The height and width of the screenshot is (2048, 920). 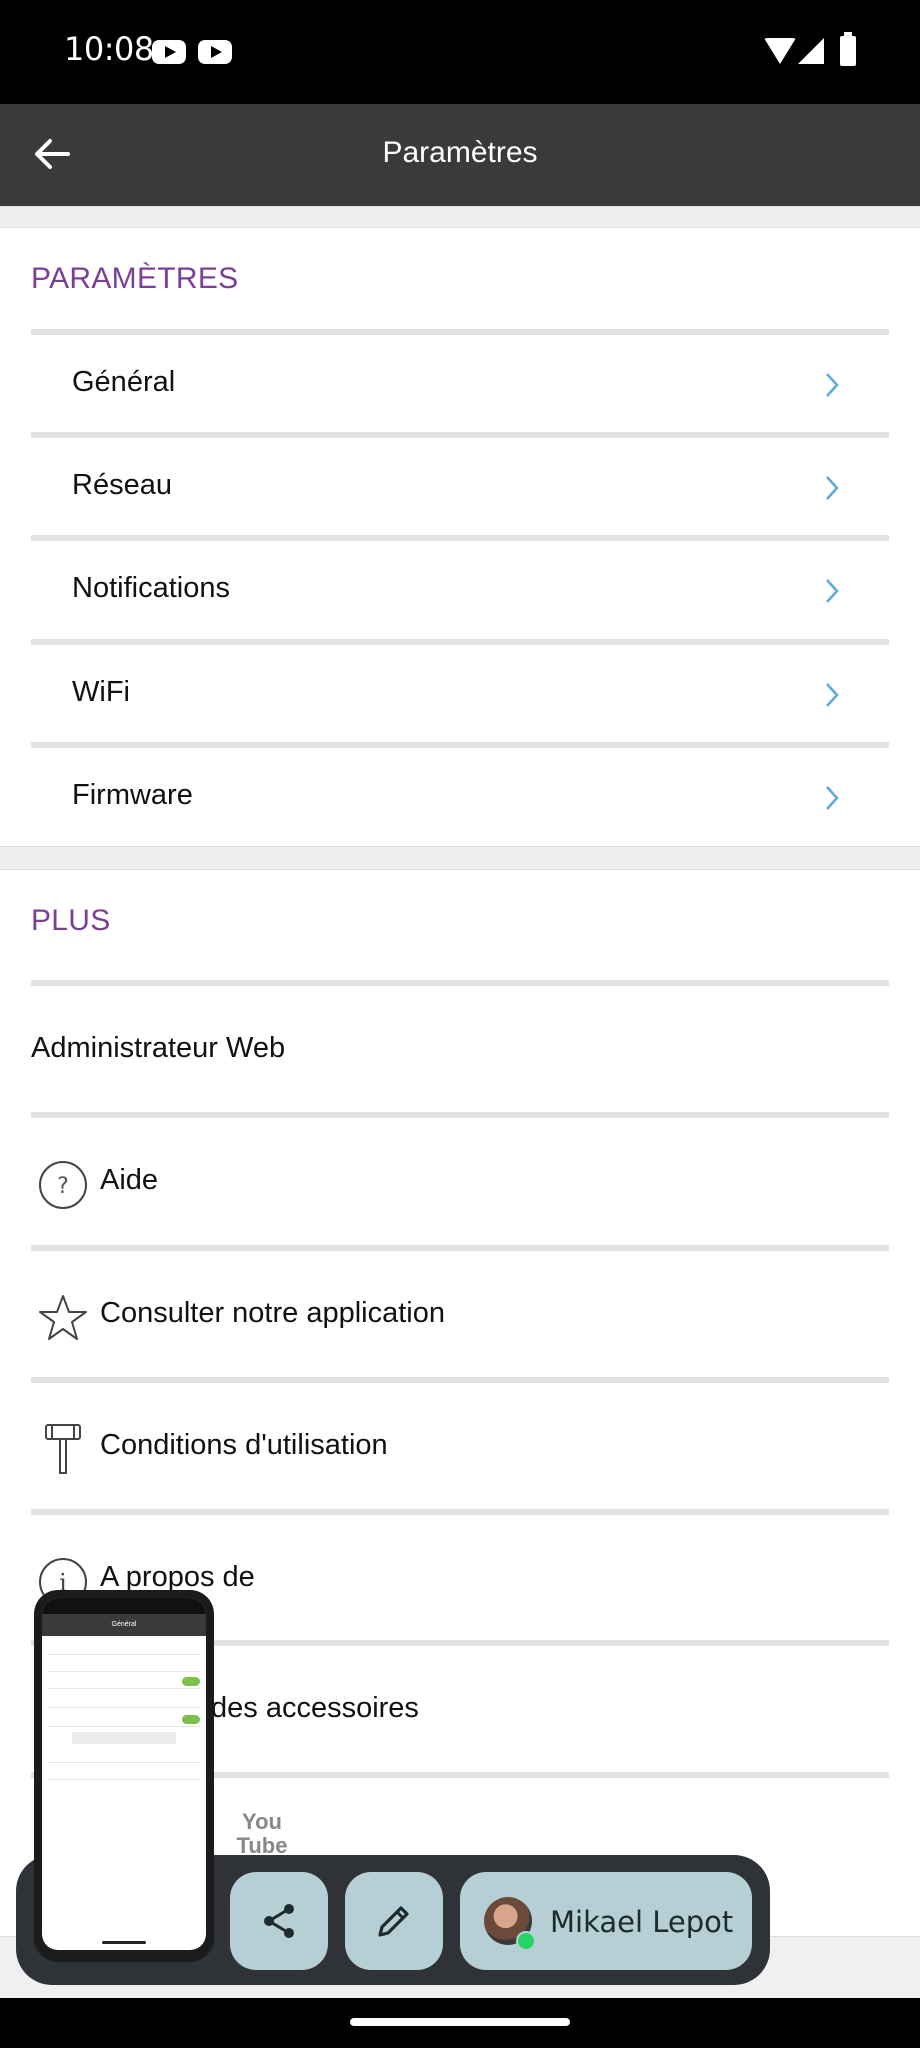 What do you see at coordinates (460, 1181) in the screenshot?
I see `plus-item-aide: ? Aide` at bounding box center [460, 1181].